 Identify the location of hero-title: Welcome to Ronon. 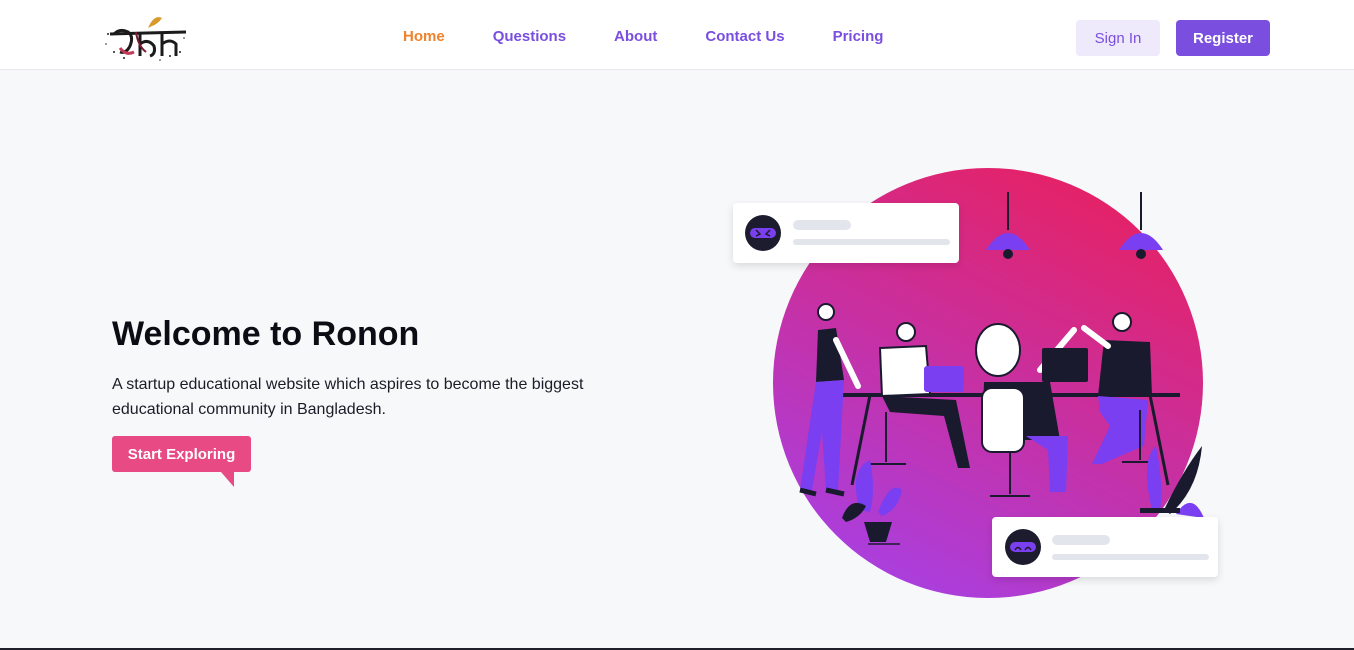
(266, 334).